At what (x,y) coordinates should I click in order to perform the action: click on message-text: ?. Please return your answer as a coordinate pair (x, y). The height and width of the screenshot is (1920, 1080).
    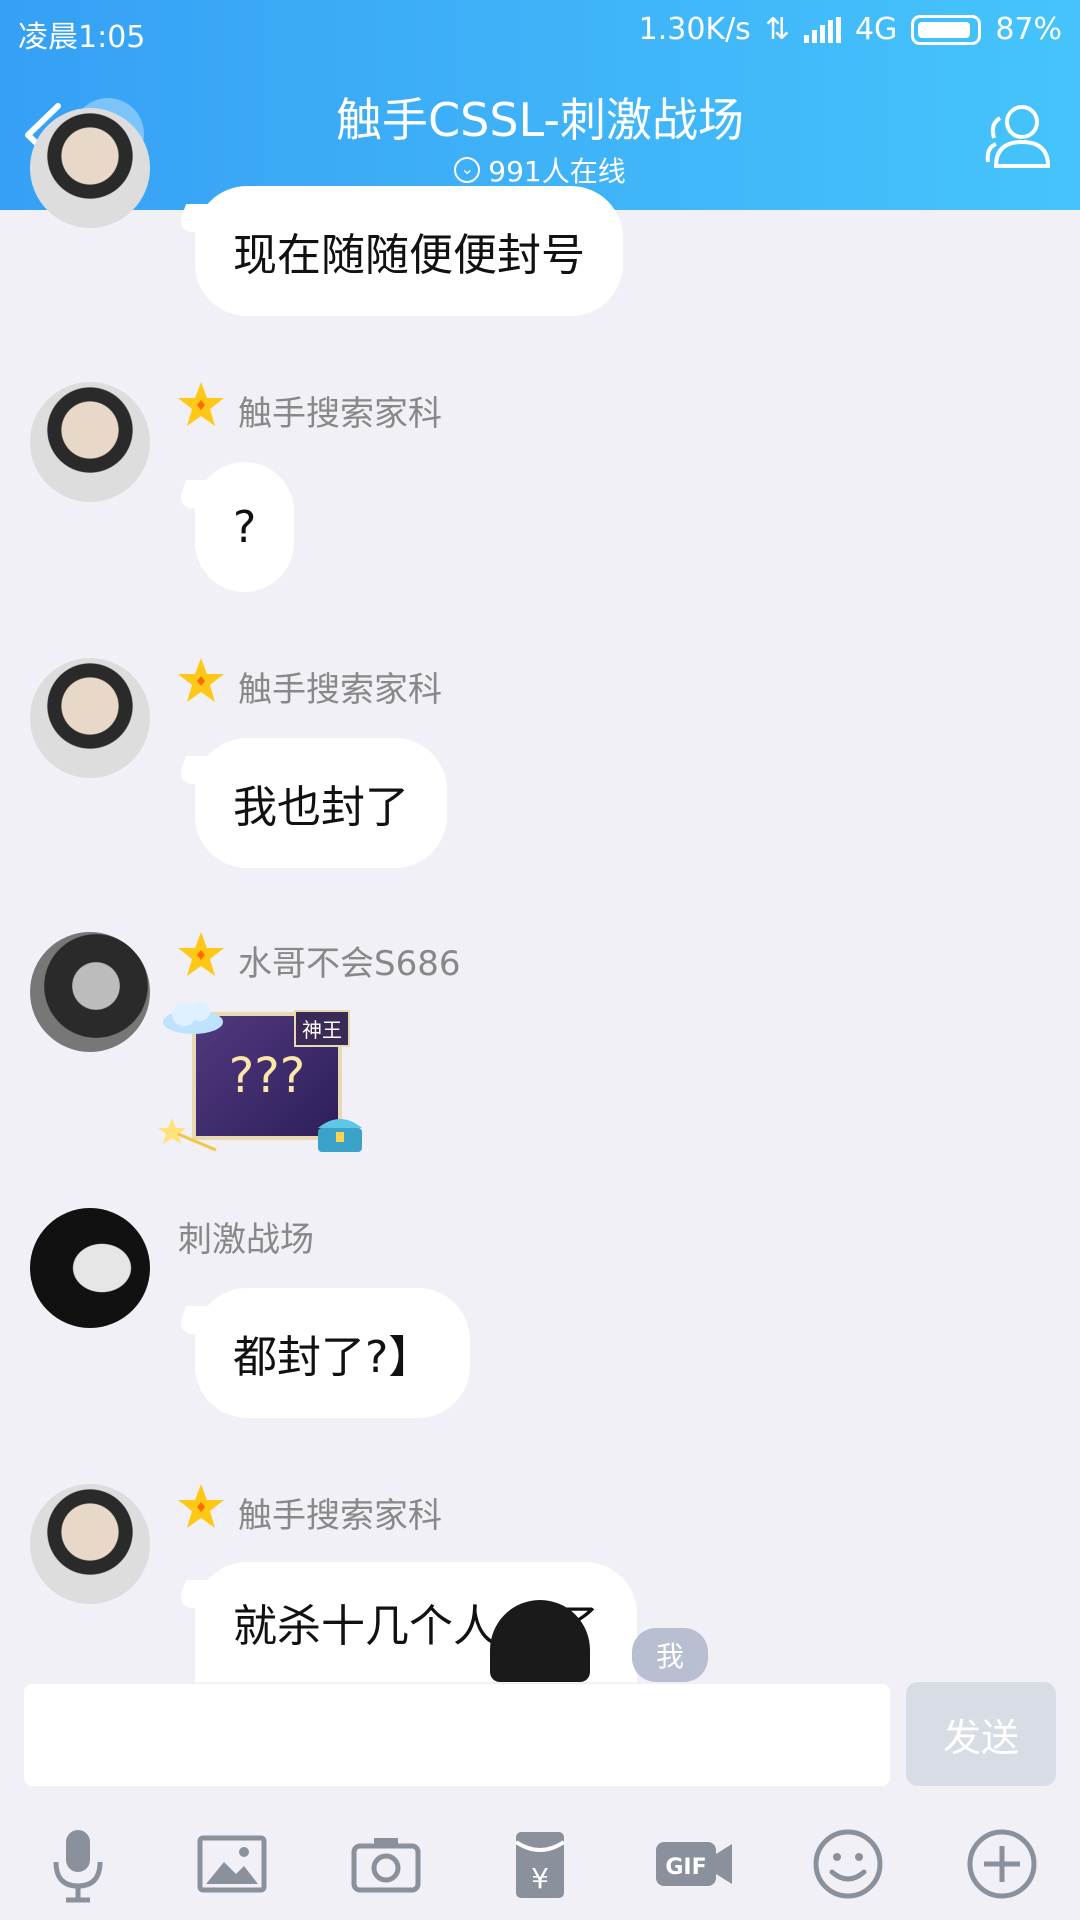
    Looking at the image, I should click on (245, 527).